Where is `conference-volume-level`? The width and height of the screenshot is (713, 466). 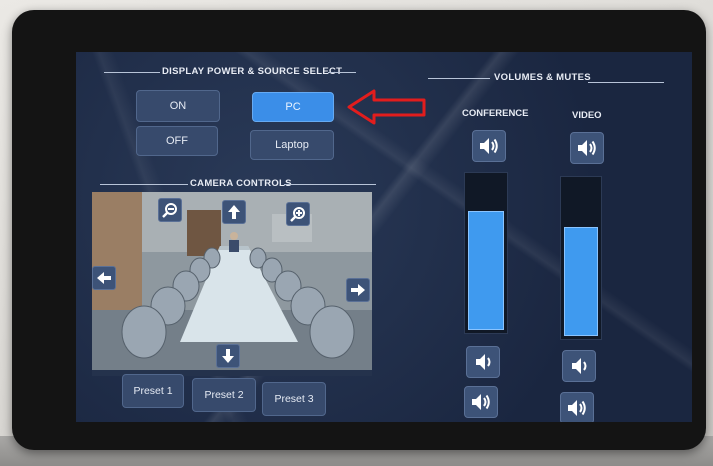 conference-volume-level is located at coordinates (486, 270).